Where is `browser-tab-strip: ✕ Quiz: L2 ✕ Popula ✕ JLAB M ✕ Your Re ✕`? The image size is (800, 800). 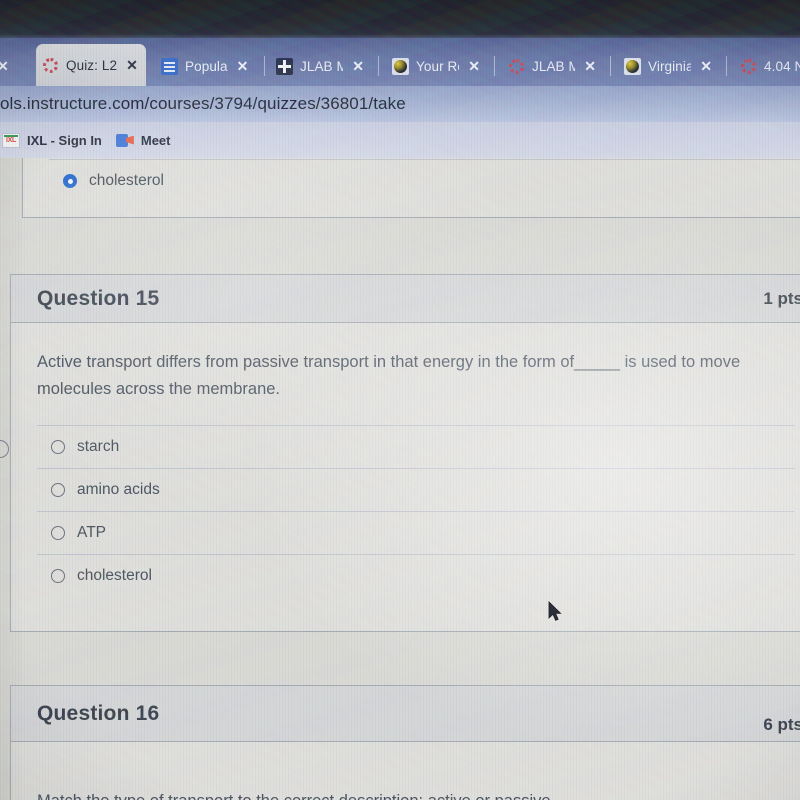 browser-tab-strip: ✕ Quiz: L2 ✕ Popula ✕ JLAB M ✕ Your Re ✕ is located at coordinates (400, 62).